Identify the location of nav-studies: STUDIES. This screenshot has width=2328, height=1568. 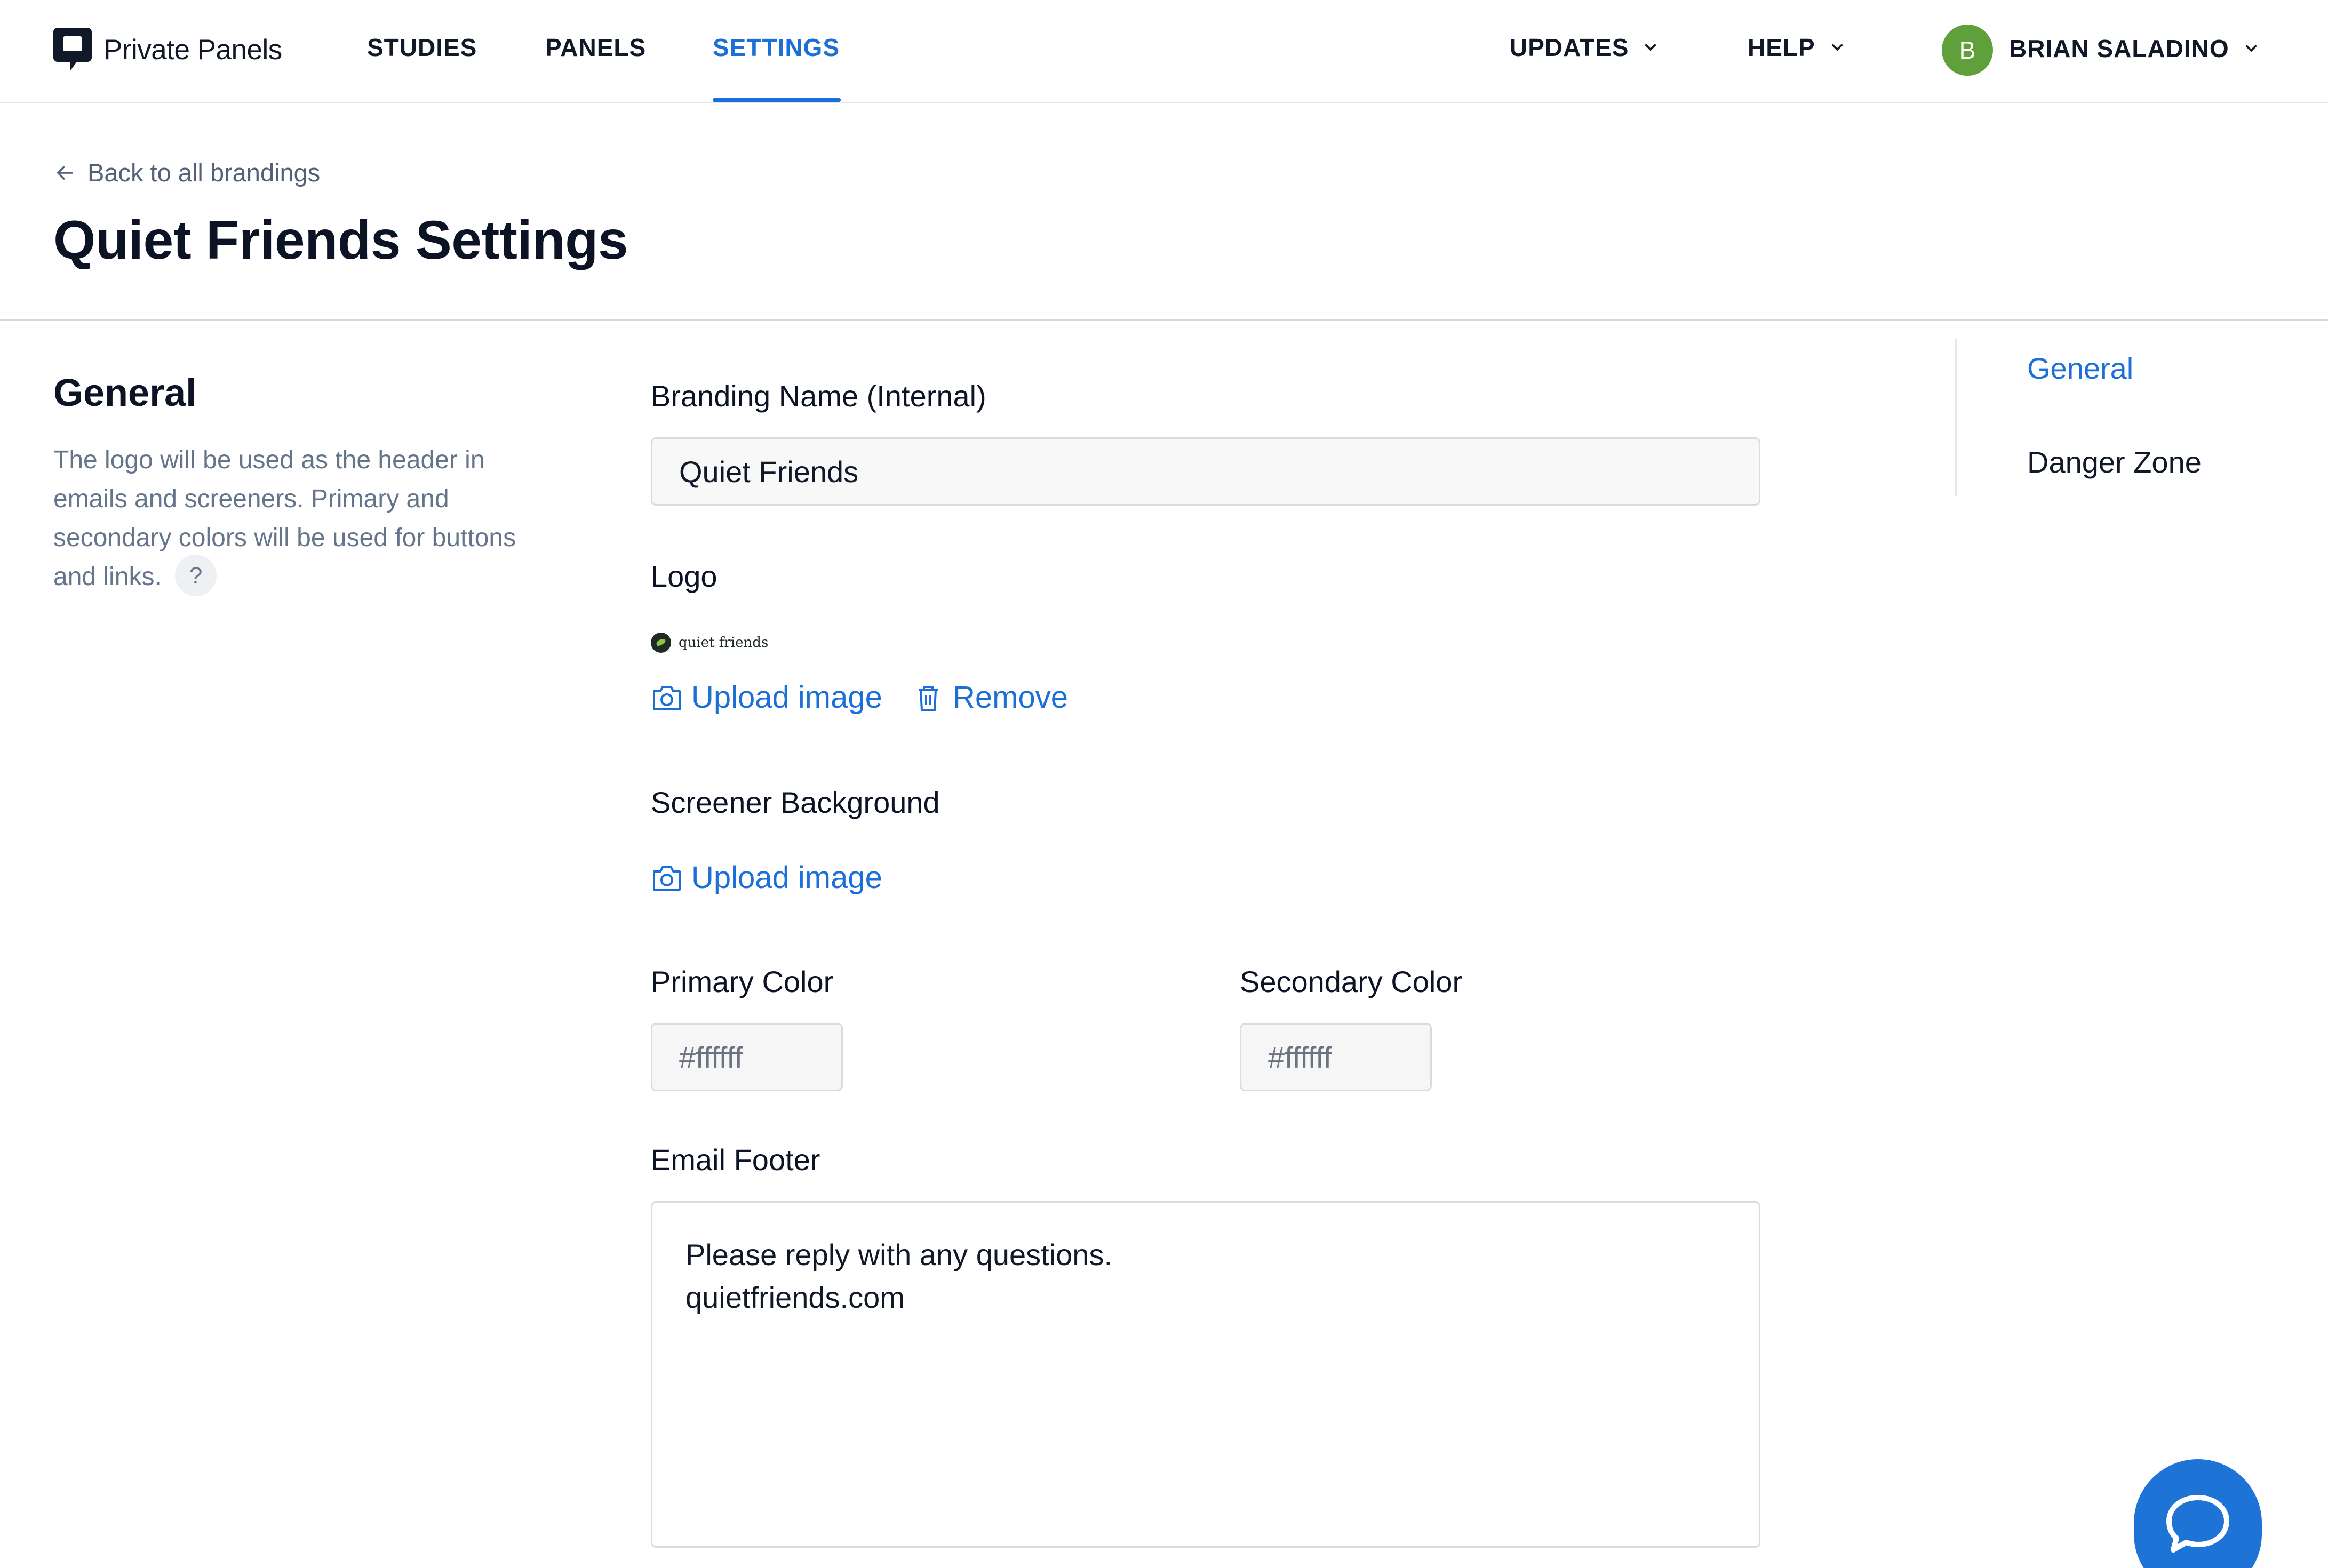
(422, 47).